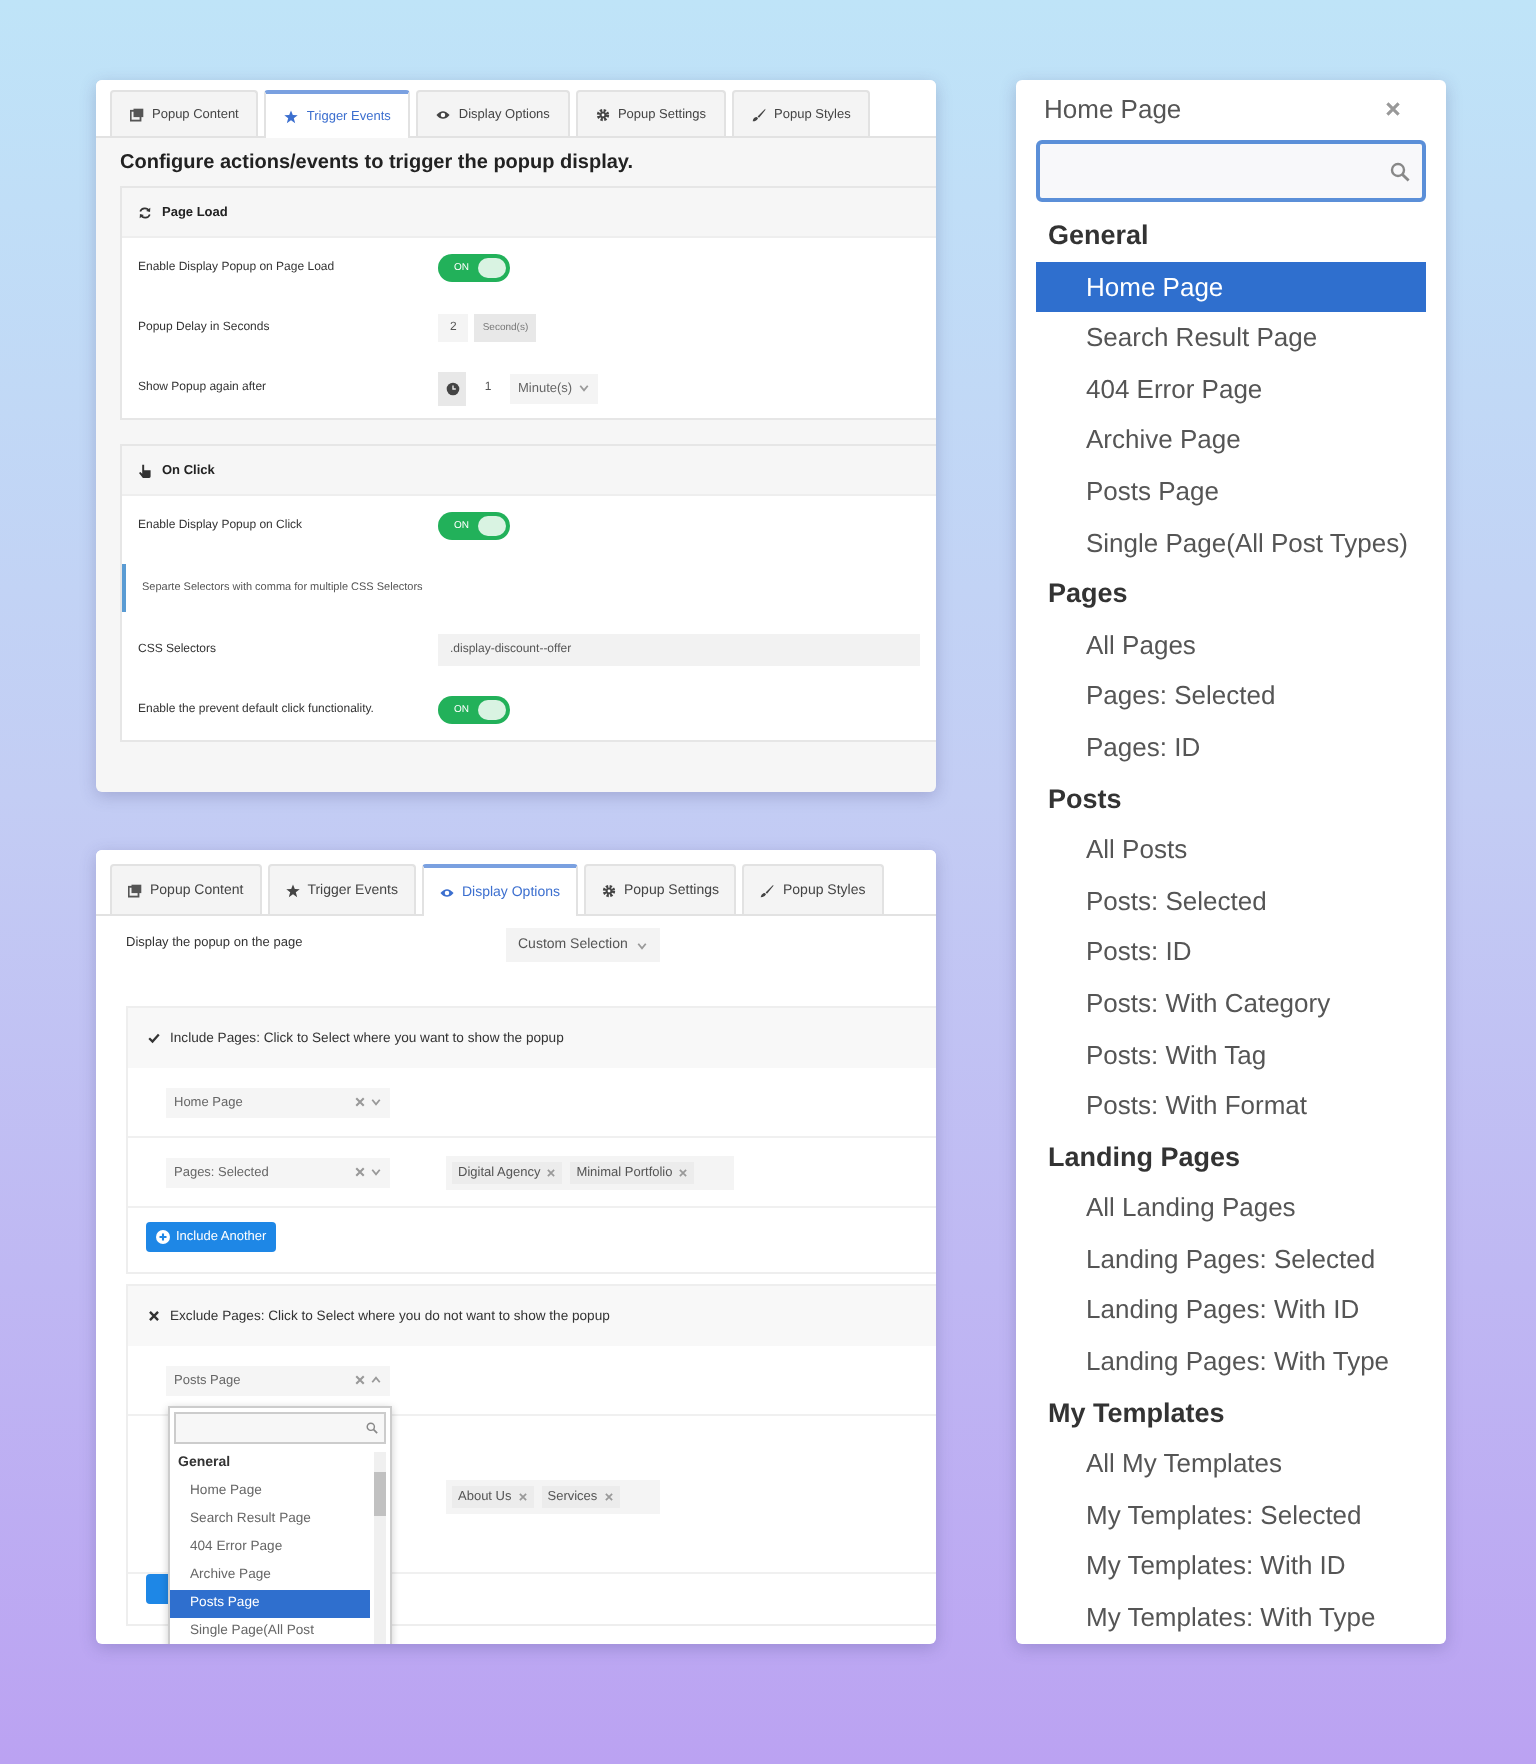 Image resolution: width=1536 pixels, height=1764 pixels. Describe the element at coordinates (1088, 594) in the screenshot. I see `option-group-label: Pages` at that location.